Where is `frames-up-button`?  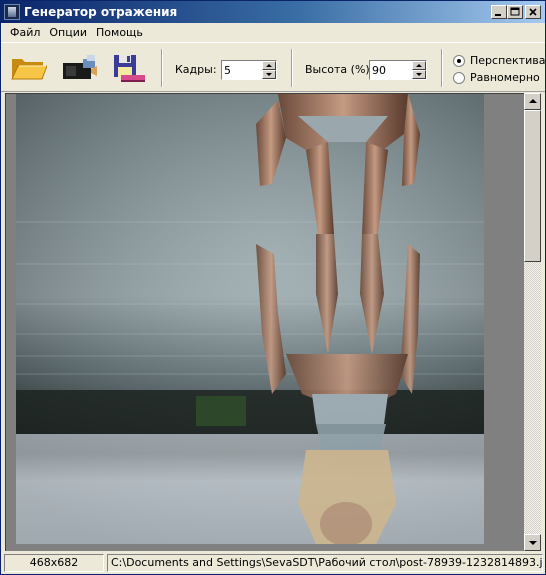 frames-up-button is located at coordinates (269, 65).